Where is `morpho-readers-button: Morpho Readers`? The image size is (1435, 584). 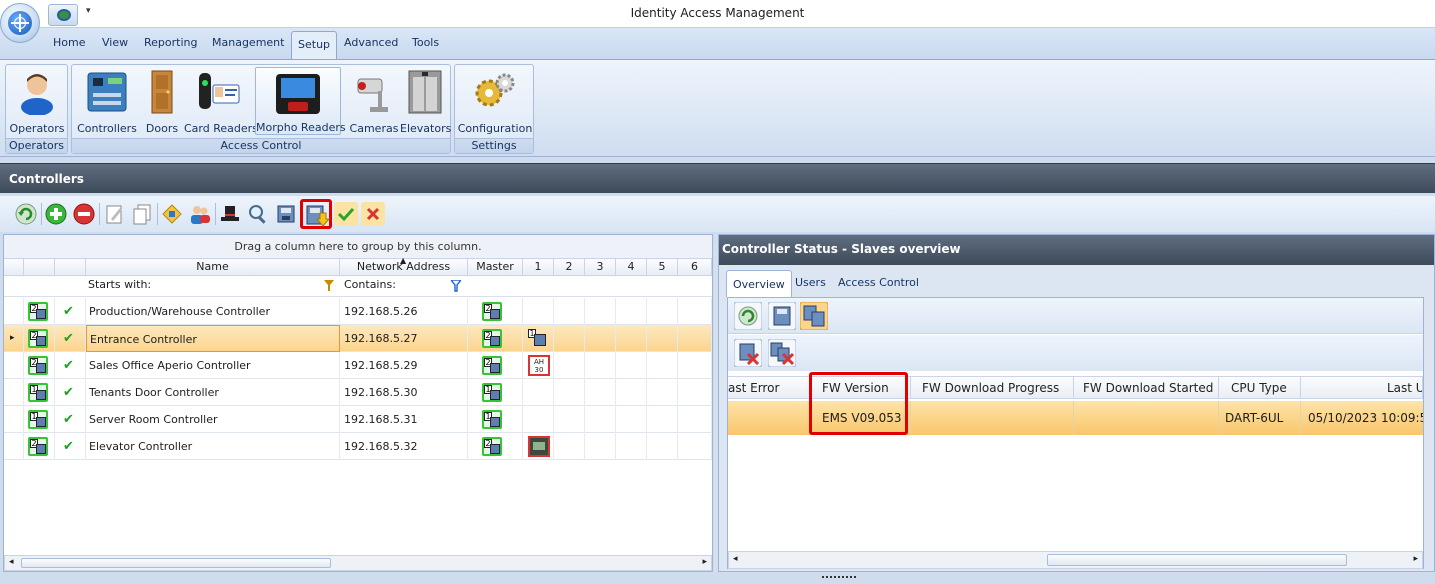 morpho-readers-button: Morpho Readers is located at coordinates (300, 101).